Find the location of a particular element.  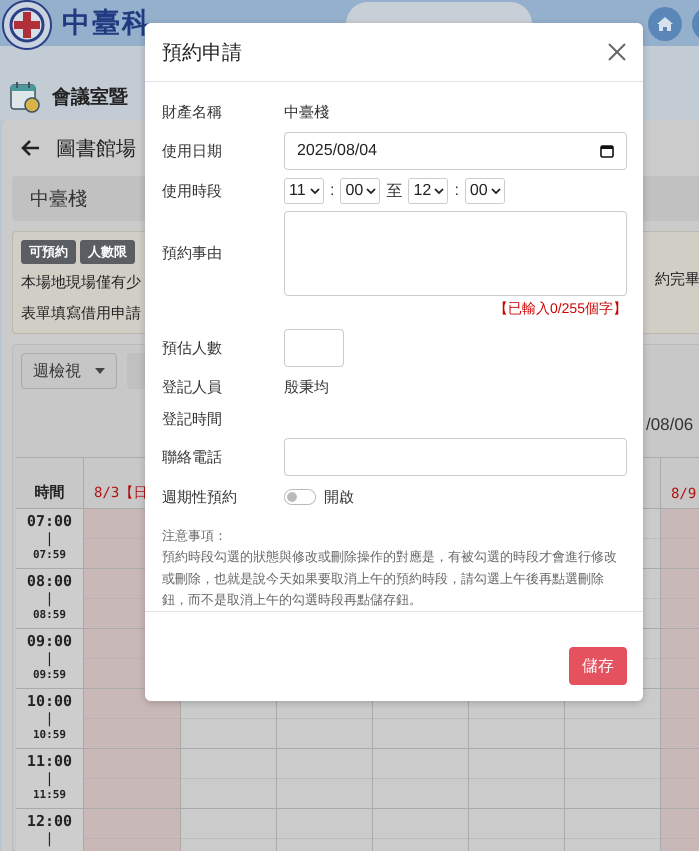

view-select: 週檢視 is located at coordinates (69, 371).